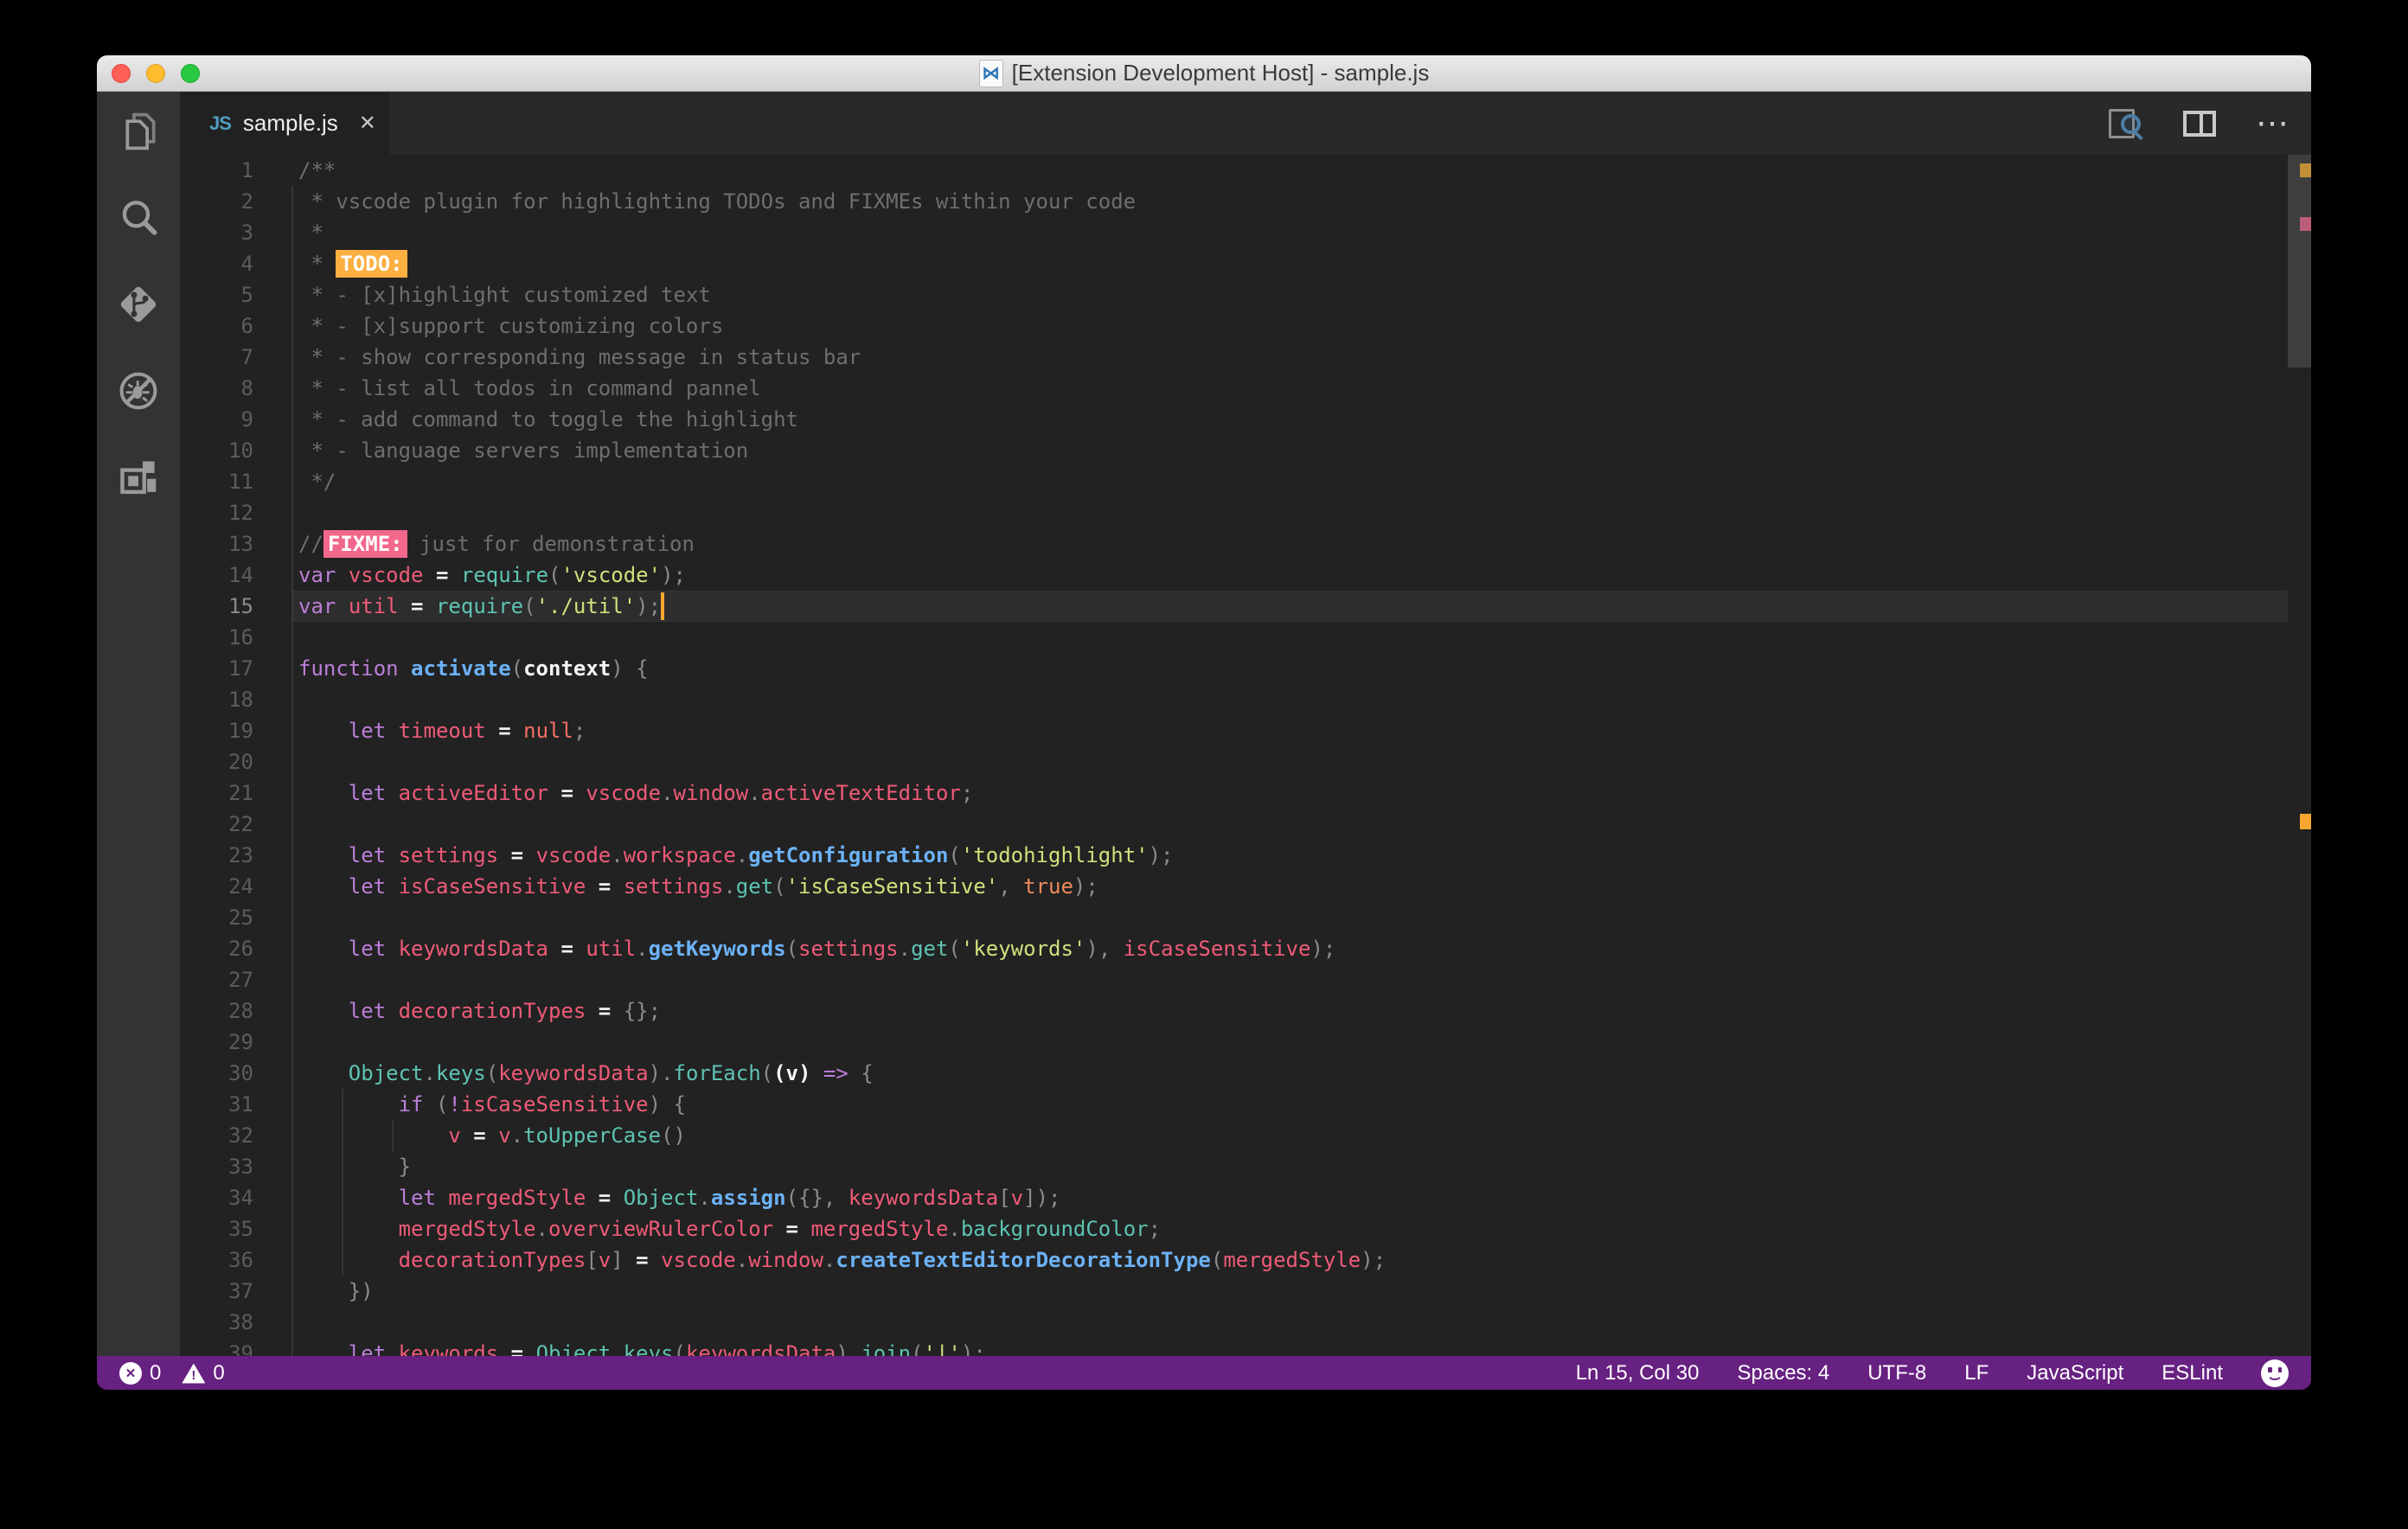 This screenshot has width=2408, height=1529. What do you see at coordinates (405, 1167) in the screenshot?
I see `code-line: }` at bounding box center [405, 1167].